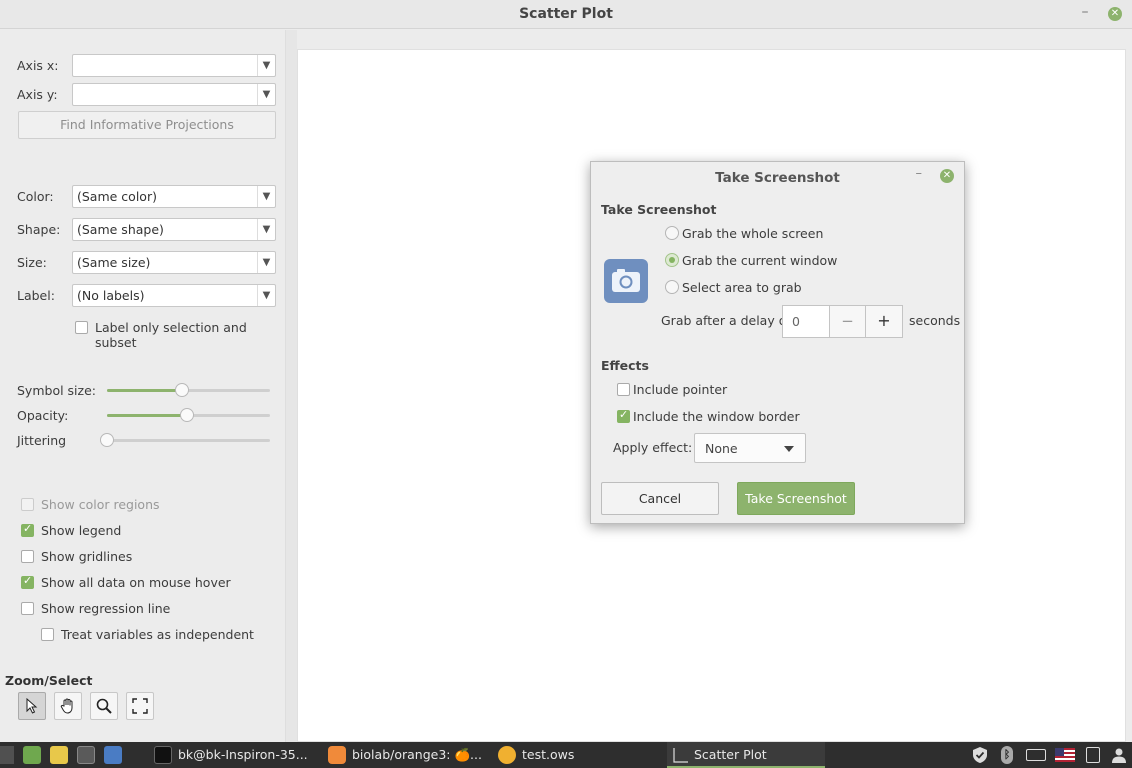  I want to click on increment-button: +, so click(884, 321).